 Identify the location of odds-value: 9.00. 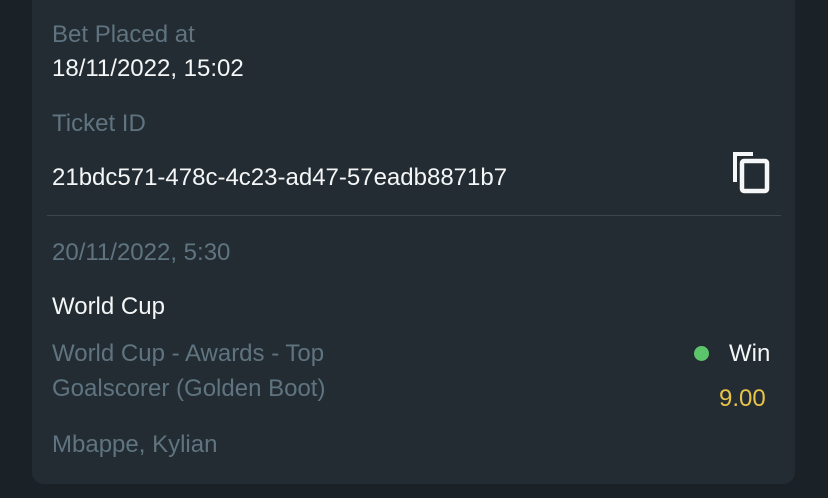
(742, 398).